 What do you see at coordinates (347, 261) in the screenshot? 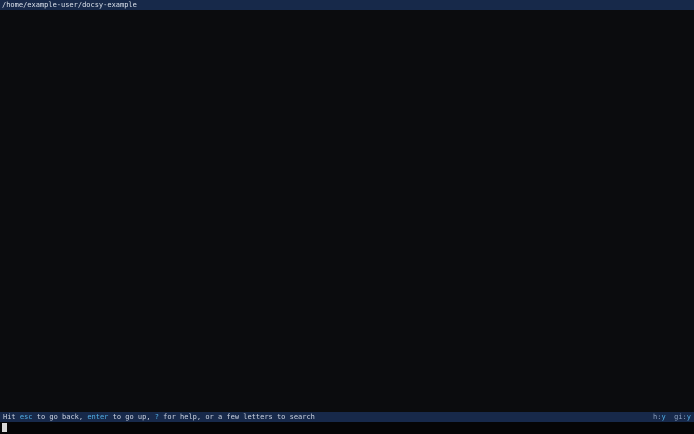
I see `tree-row: │ │ └── 6 unlisted` at bounding box center [347, 261].